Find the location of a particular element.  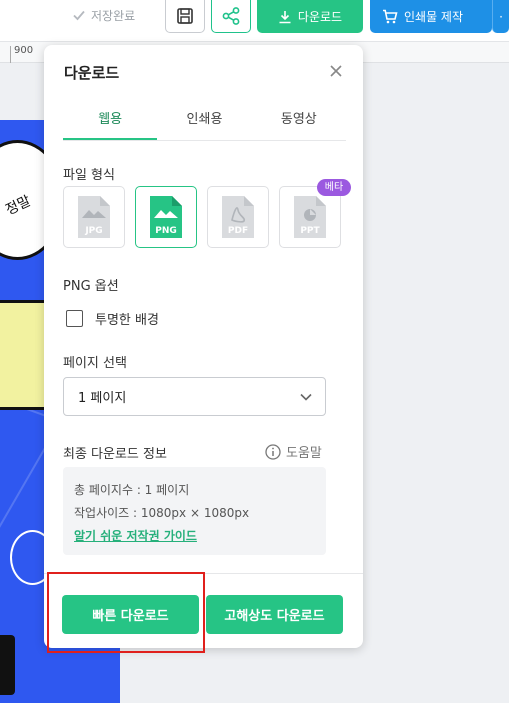

print-order-button: 인쇄물 제작 is located at coordinates (431, 16).